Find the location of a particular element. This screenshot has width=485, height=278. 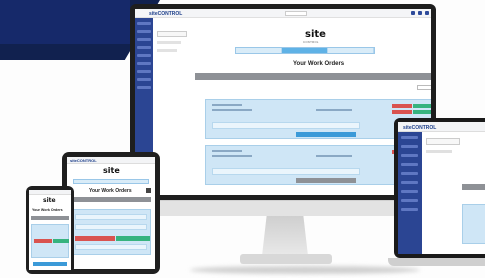

tablet-screen: siteCONTROL site Your Work Orders is located at coordinates (111, 213).